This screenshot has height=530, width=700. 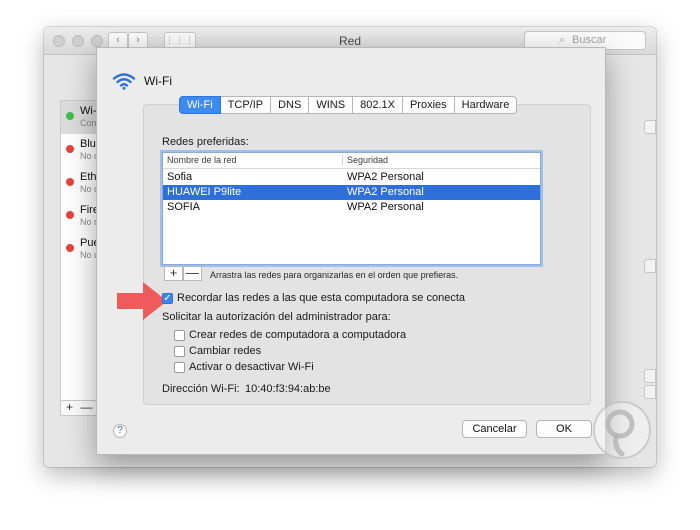 What do you see at coordinates (290, 105) in the screenshot?
I see `tab-dns: DNS` at bounding box center [290, 105].